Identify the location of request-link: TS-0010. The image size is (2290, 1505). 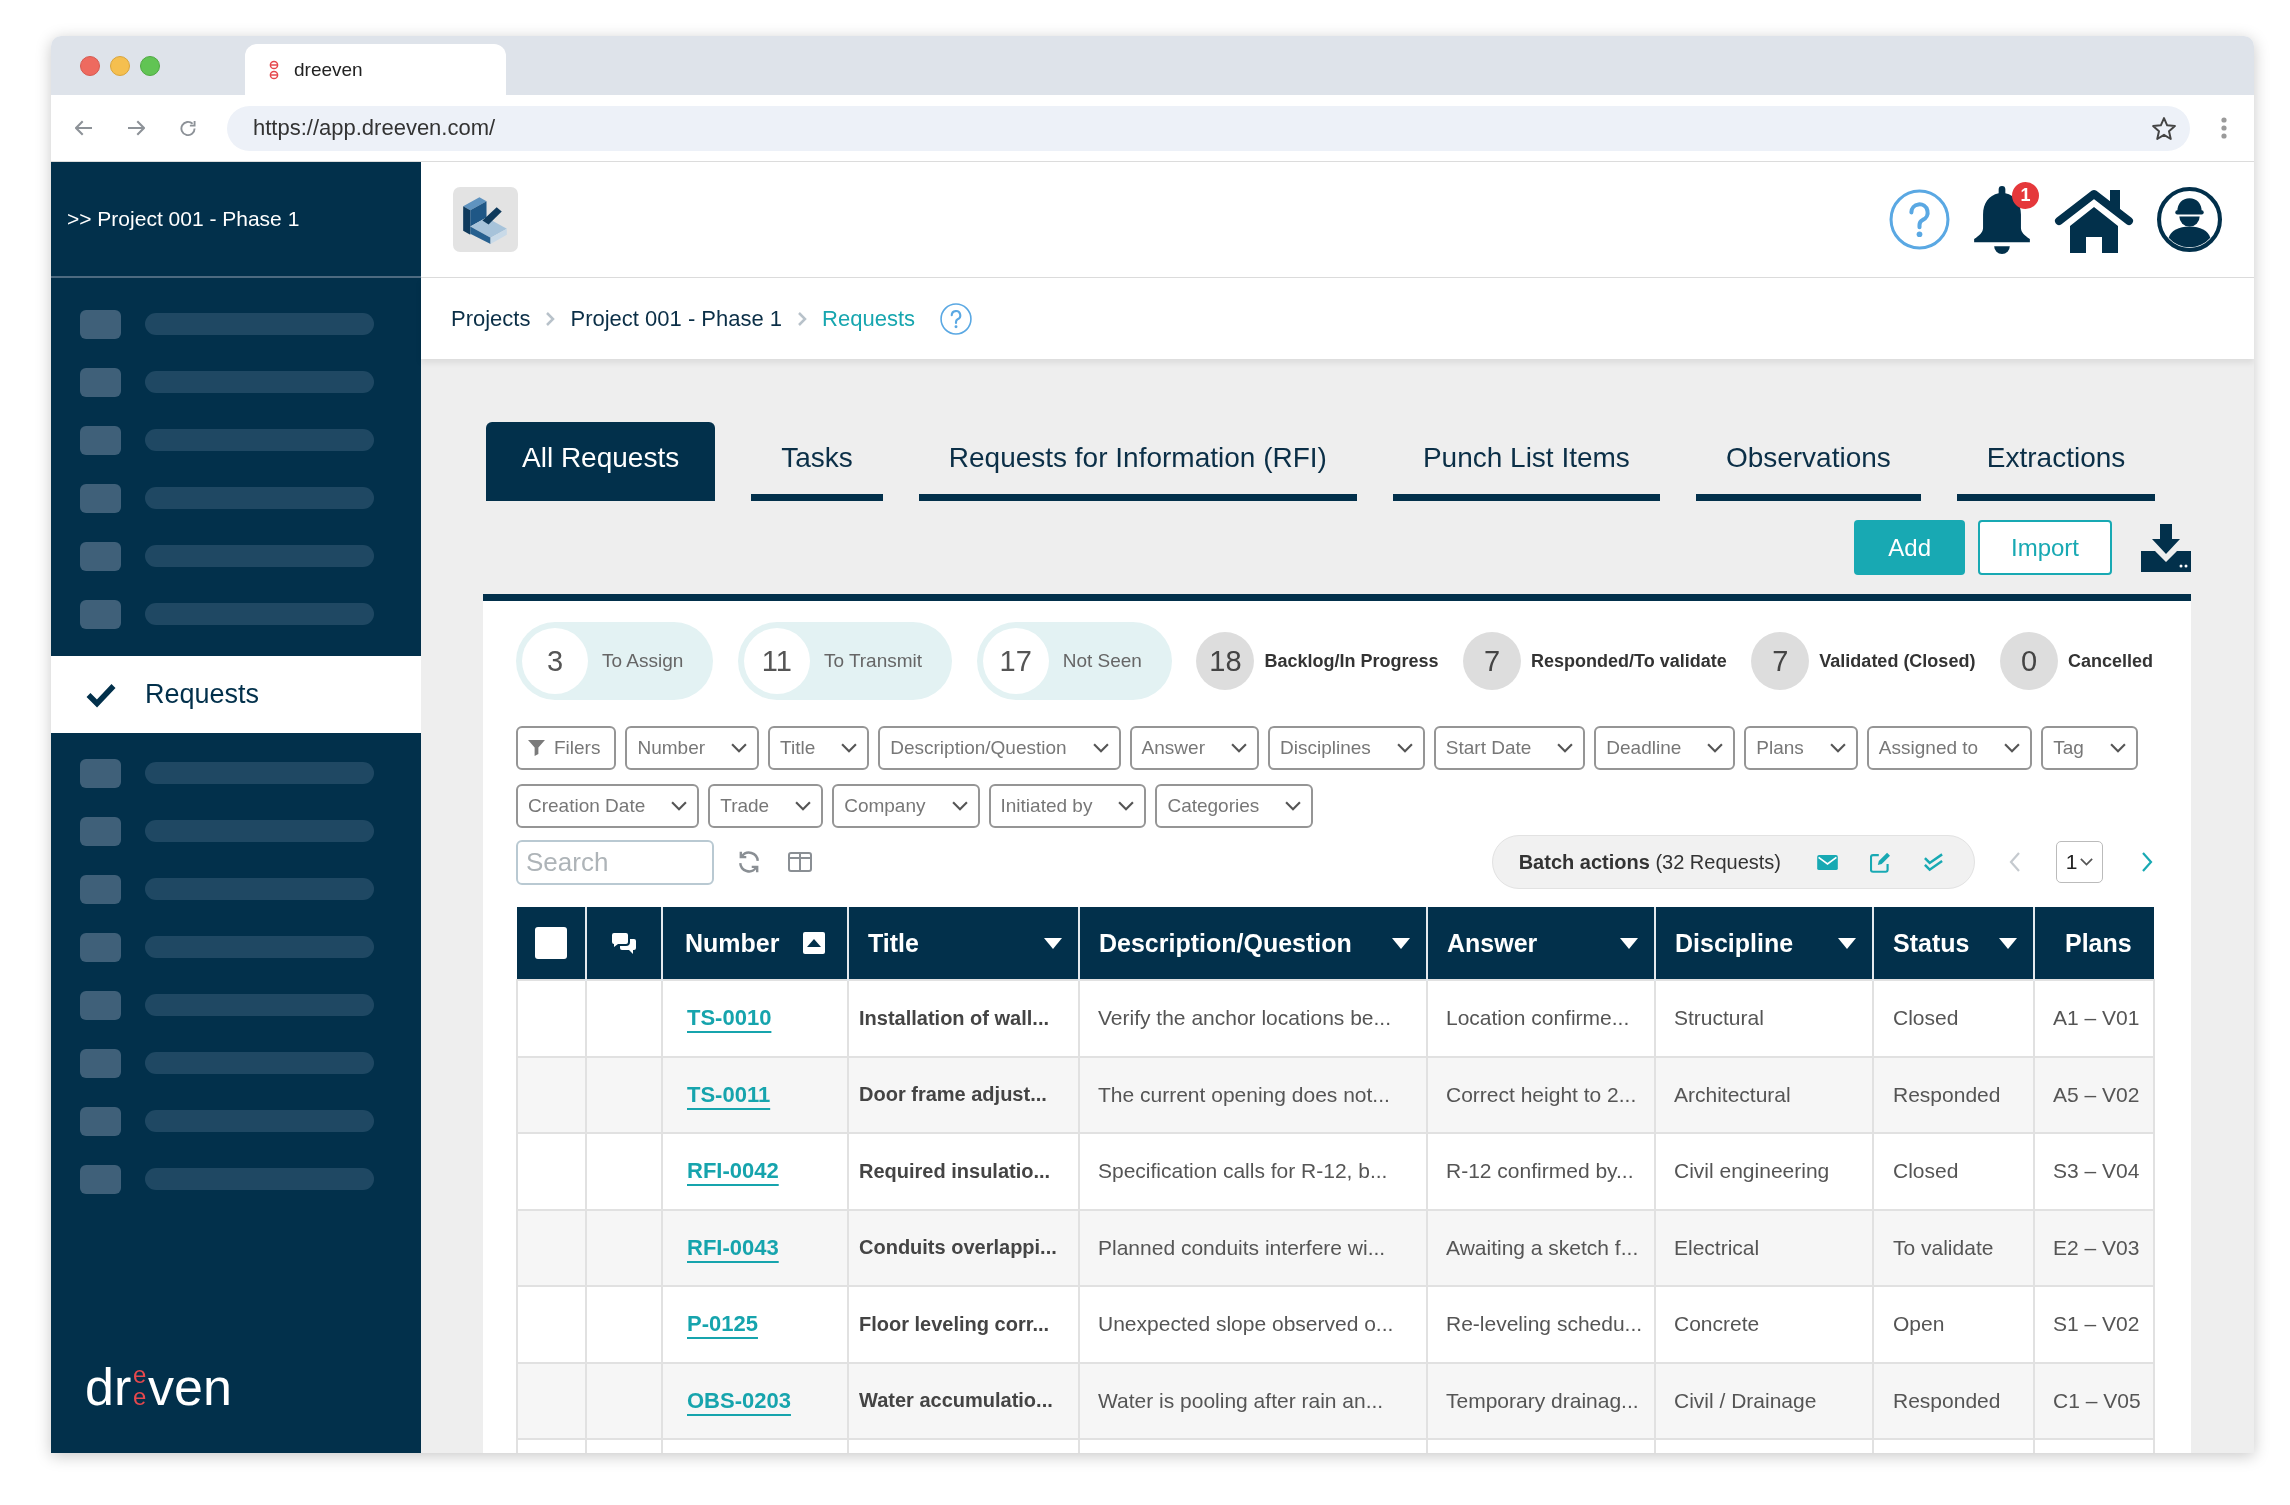
(729, 1018).